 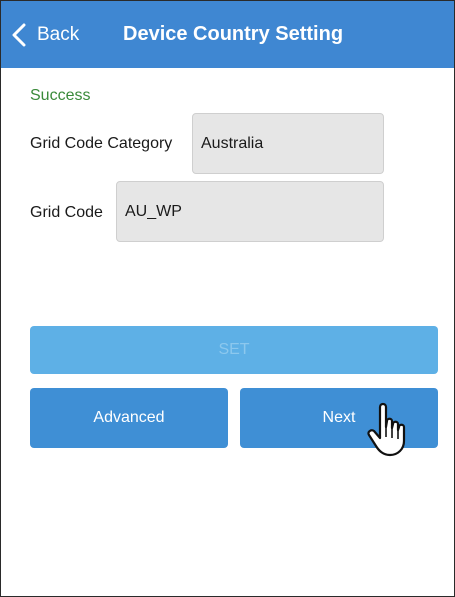 I want to click on back-button: Back, so click(x=45, y=35).